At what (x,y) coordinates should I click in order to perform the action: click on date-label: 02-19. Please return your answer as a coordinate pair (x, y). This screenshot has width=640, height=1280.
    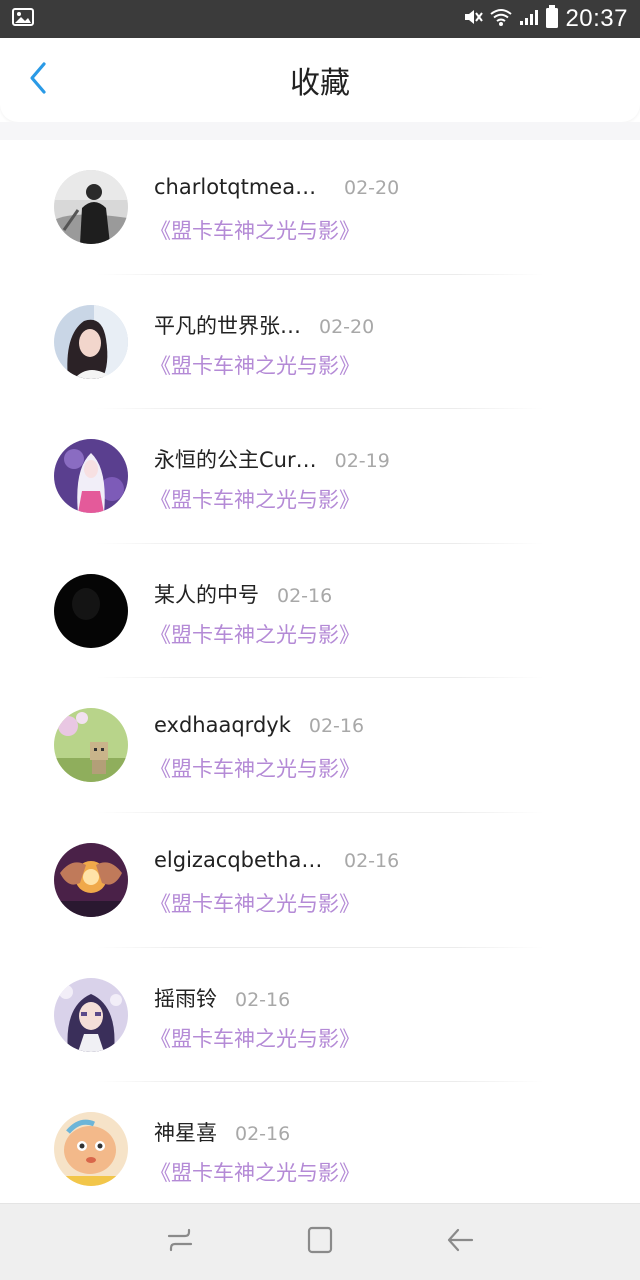
    Looking at the image, I should click on (362, 461).